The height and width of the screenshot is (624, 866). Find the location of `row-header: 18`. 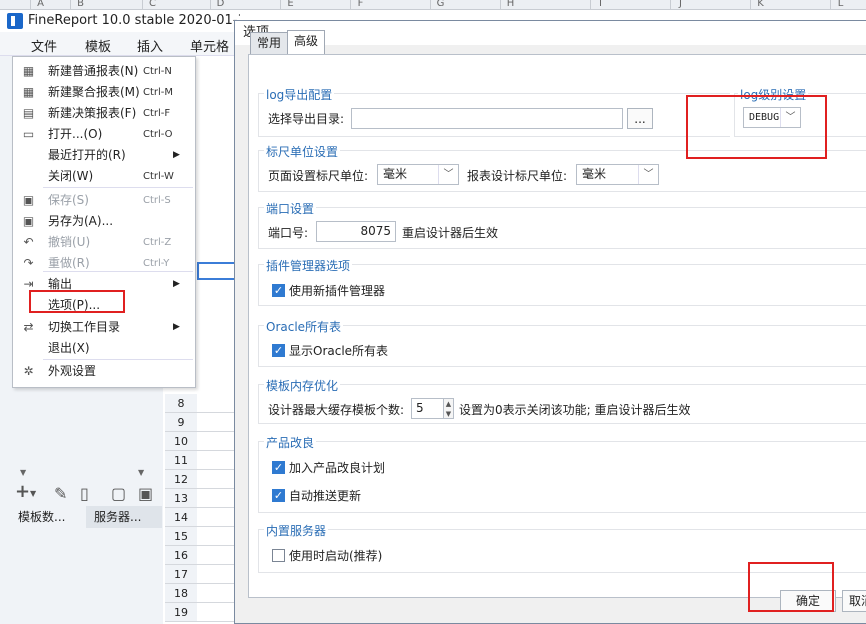

row-header: 18 is located at coordinates (181, 593).